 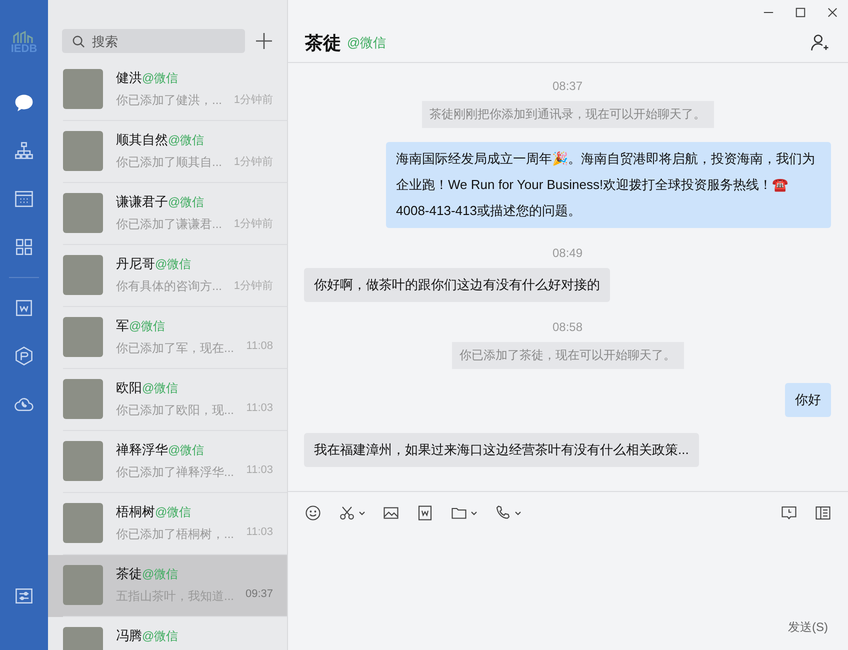 I want to click on contact-item: 军@微信 你已添加了军，现在... 11:08, so click(x=167, y=338).